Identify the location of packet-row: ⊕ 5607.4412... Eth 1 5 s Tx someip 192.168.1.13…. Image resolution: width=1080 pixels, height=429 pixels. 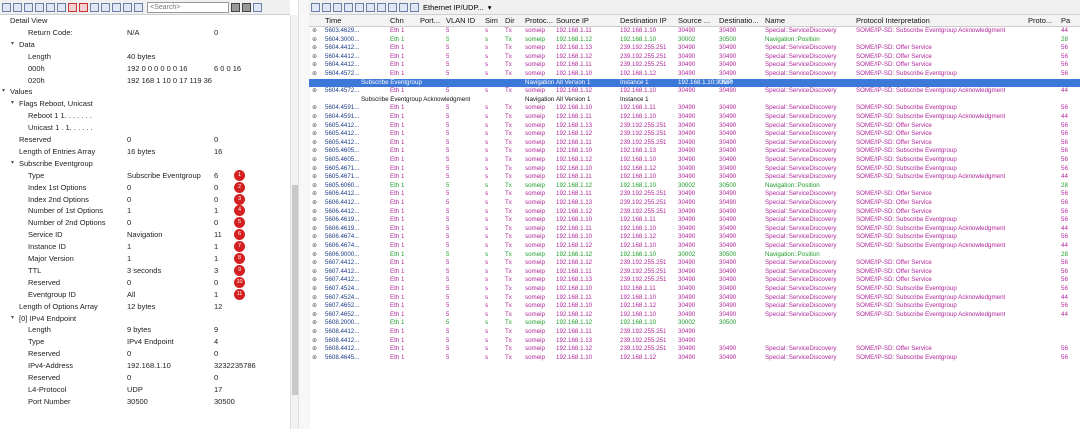
(694, 280).